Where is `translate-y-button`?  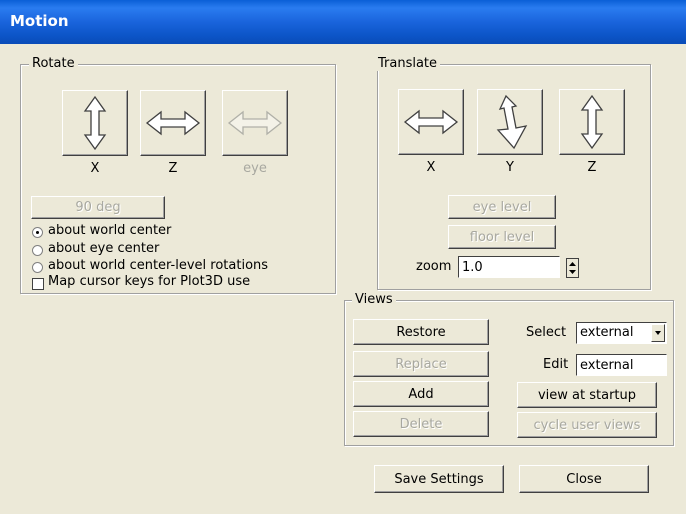
translate-y-button is located at coordinates (510, 122).